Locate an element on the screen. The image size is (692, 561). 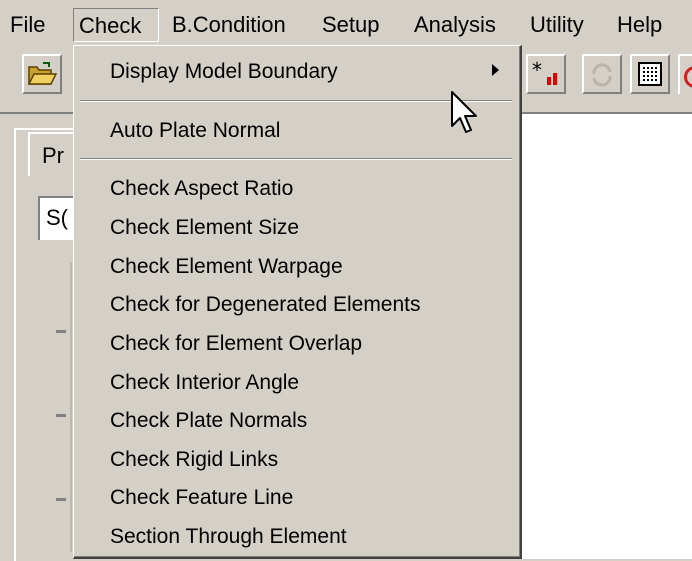
menu-item-display-model-boundary: Display Model Boundary is located at coordinates (224, 72).